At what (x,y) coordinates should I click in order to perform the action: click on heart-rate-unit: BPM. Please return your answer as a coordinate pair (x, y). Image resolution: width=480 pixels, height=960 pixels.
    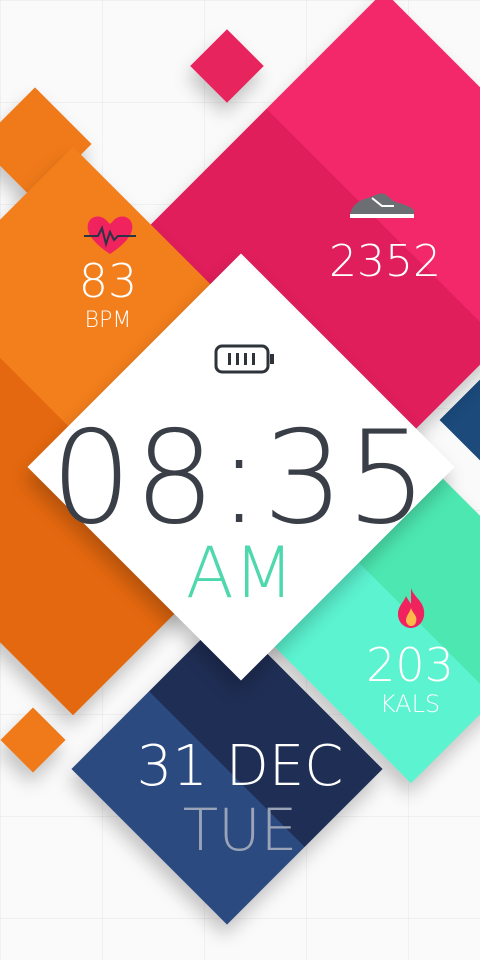
    Looking at the image, I should click on (108, 320).